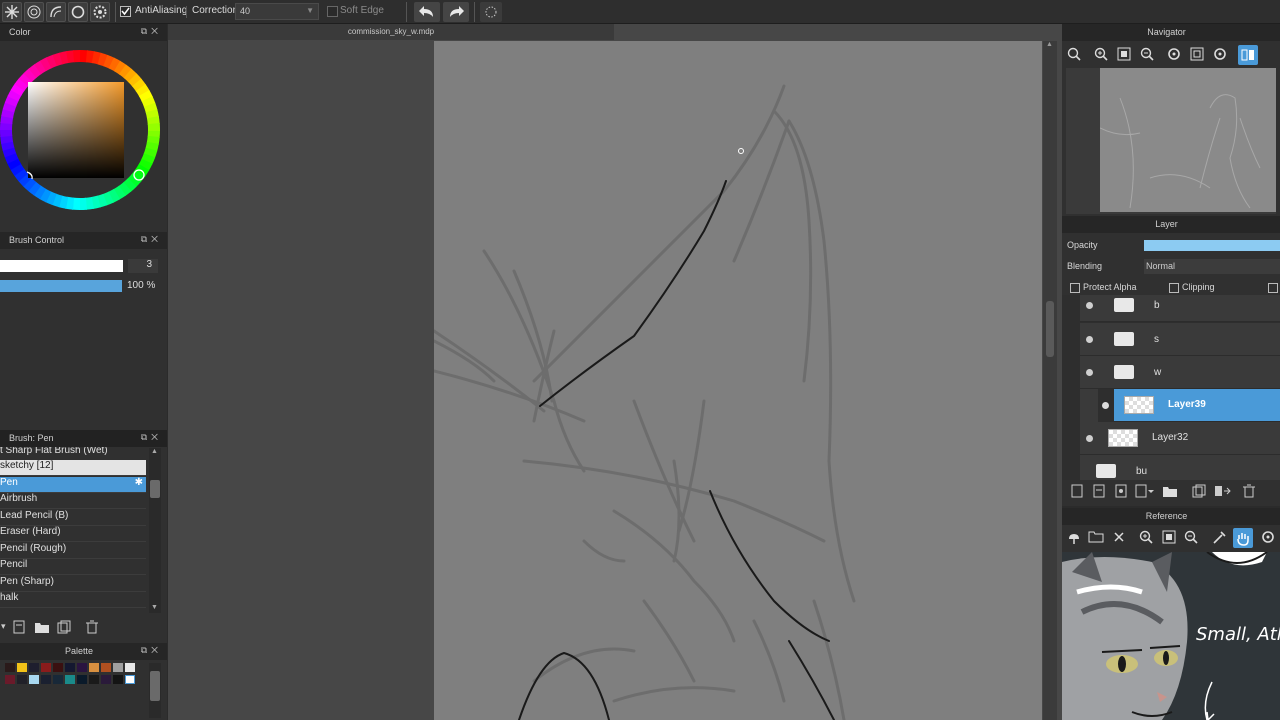 Image resolution: width=1280 pixels, height=720 pixels. Describe the element at coordinates (73, 584) in the screenshot. I see `brush-item: Pen (Sharp)` at that location.